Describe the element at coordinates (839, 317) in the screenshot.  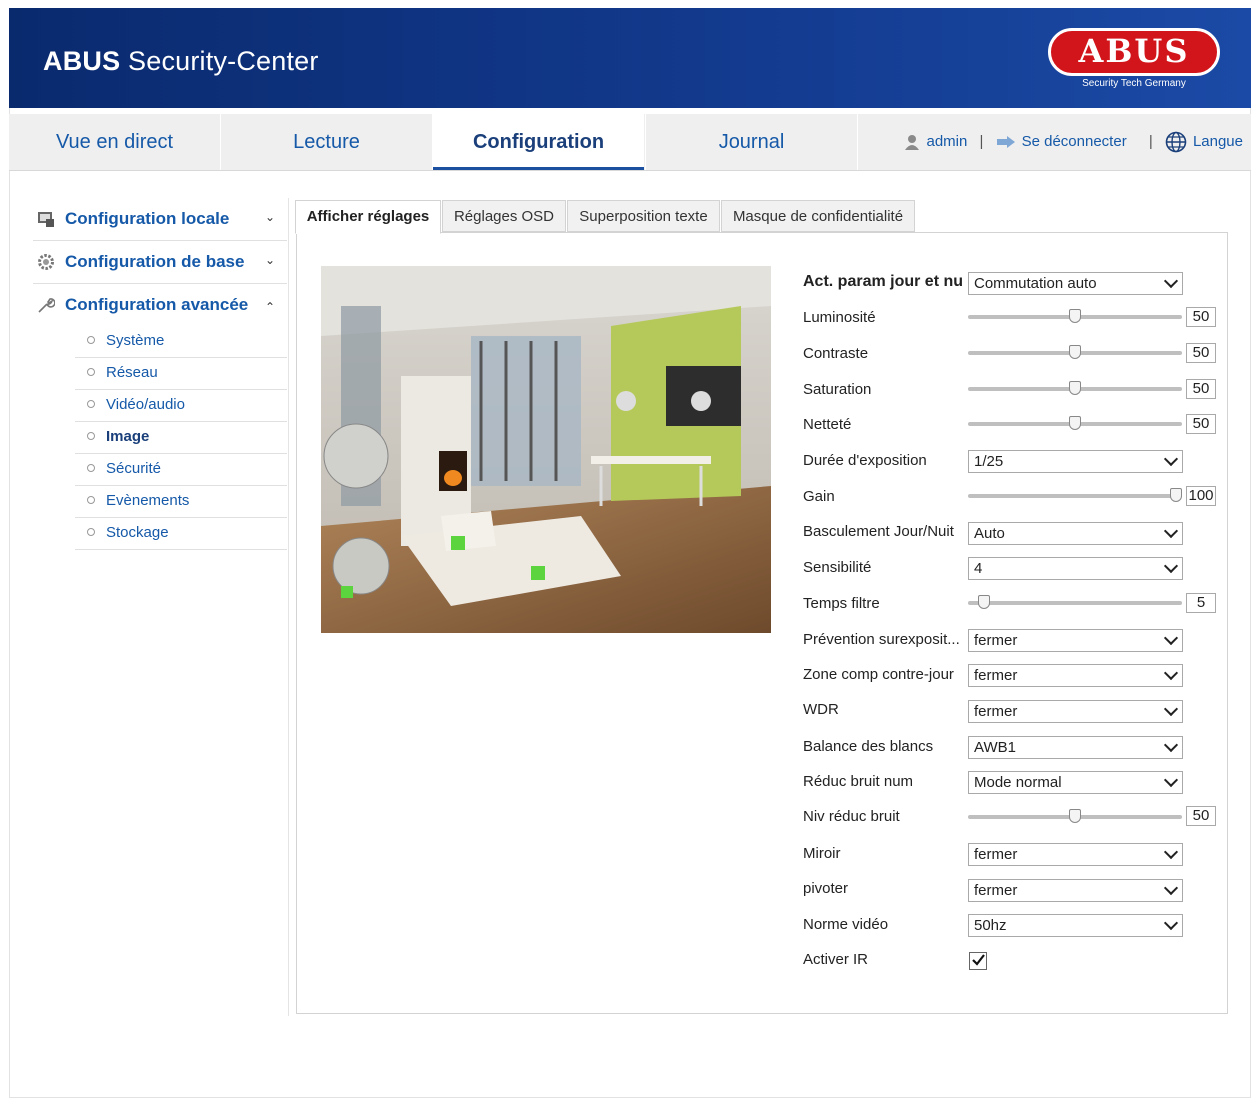
I see `brightness-label: Luminosité` at that location.